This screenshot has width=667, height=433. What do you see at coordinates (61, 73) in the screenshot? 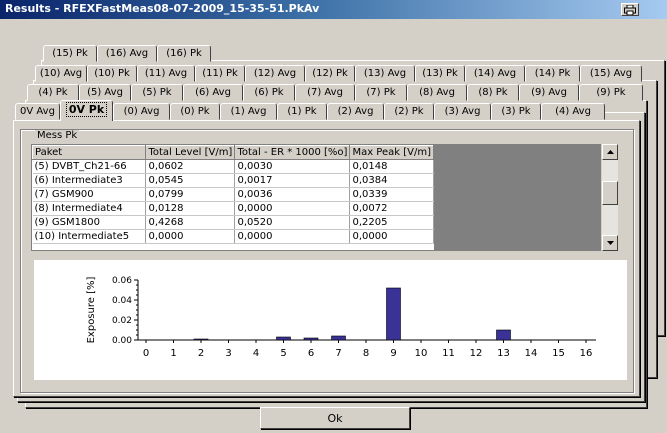
I see `tab-10-avg: (10) Avg` at bounding box center [61, 73].